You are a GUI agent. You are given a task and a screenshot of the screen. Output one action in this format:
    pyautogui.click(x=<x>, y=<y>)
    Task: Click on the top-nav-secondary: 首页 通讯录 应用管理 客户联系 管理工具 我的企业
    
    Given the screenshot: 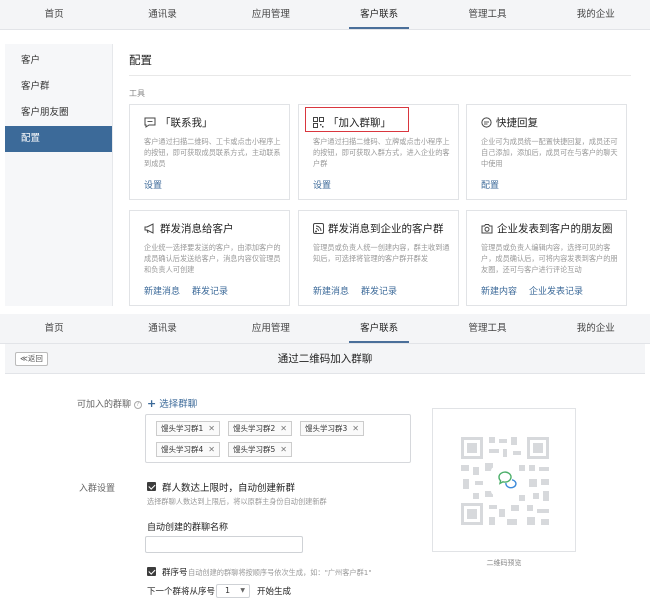 What is the action you would take?
    pyautogui.click(x=325, y=329)
    